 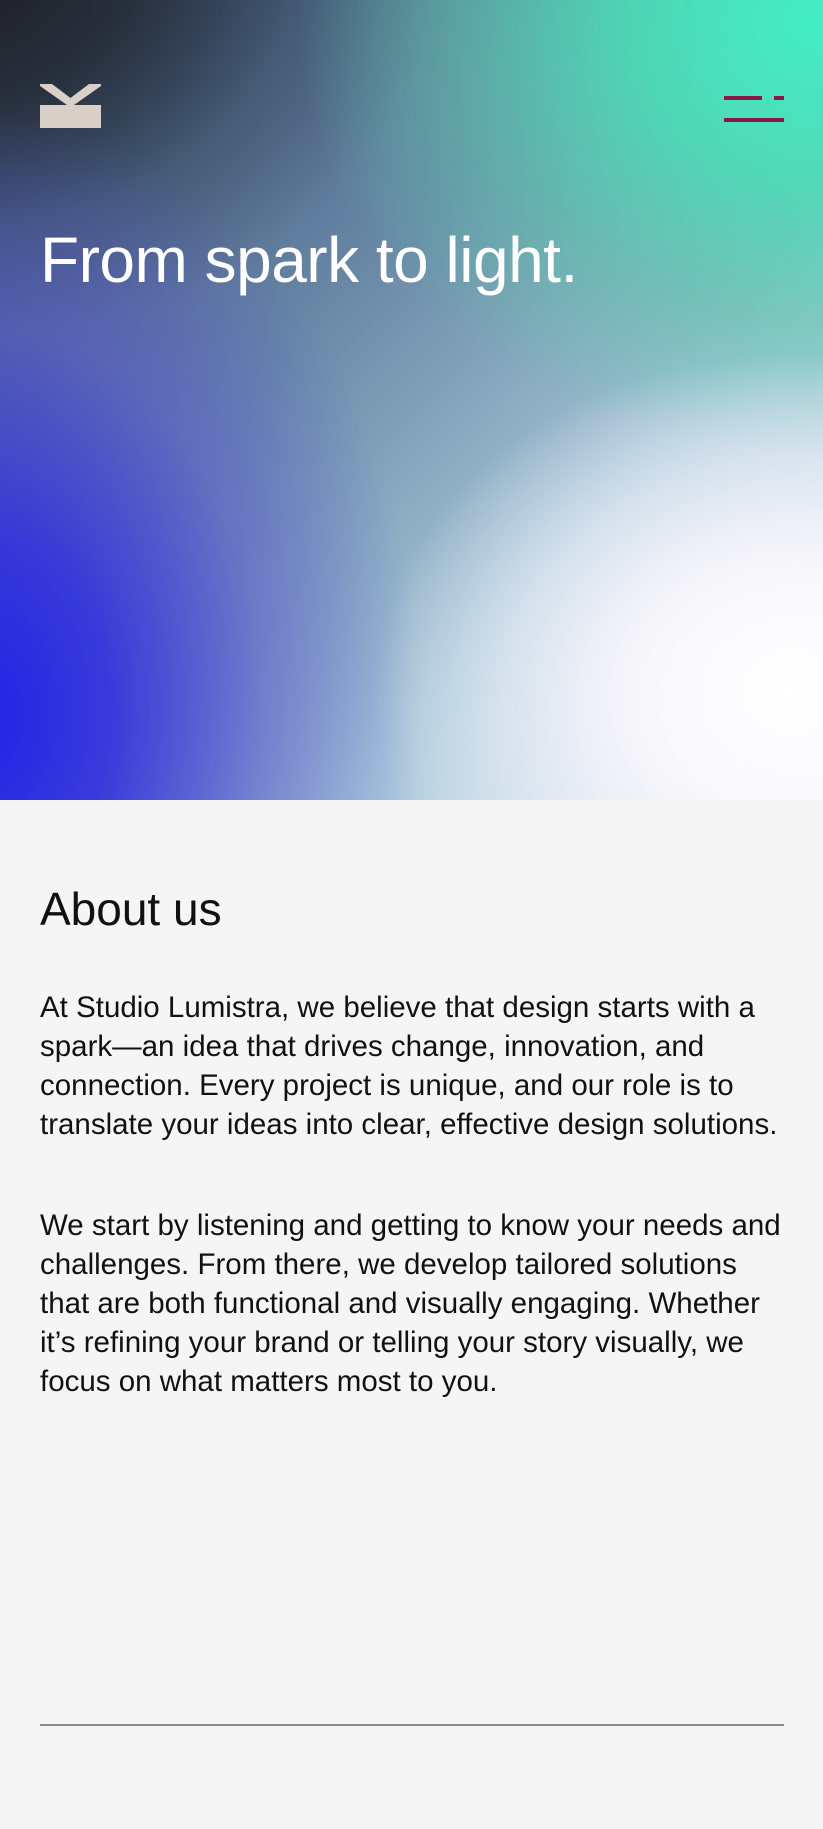 What do you see at coordinates (309, 260) in the screenshot?
I see `hero-title: From spark to light.` at bounding box center [309, 260].